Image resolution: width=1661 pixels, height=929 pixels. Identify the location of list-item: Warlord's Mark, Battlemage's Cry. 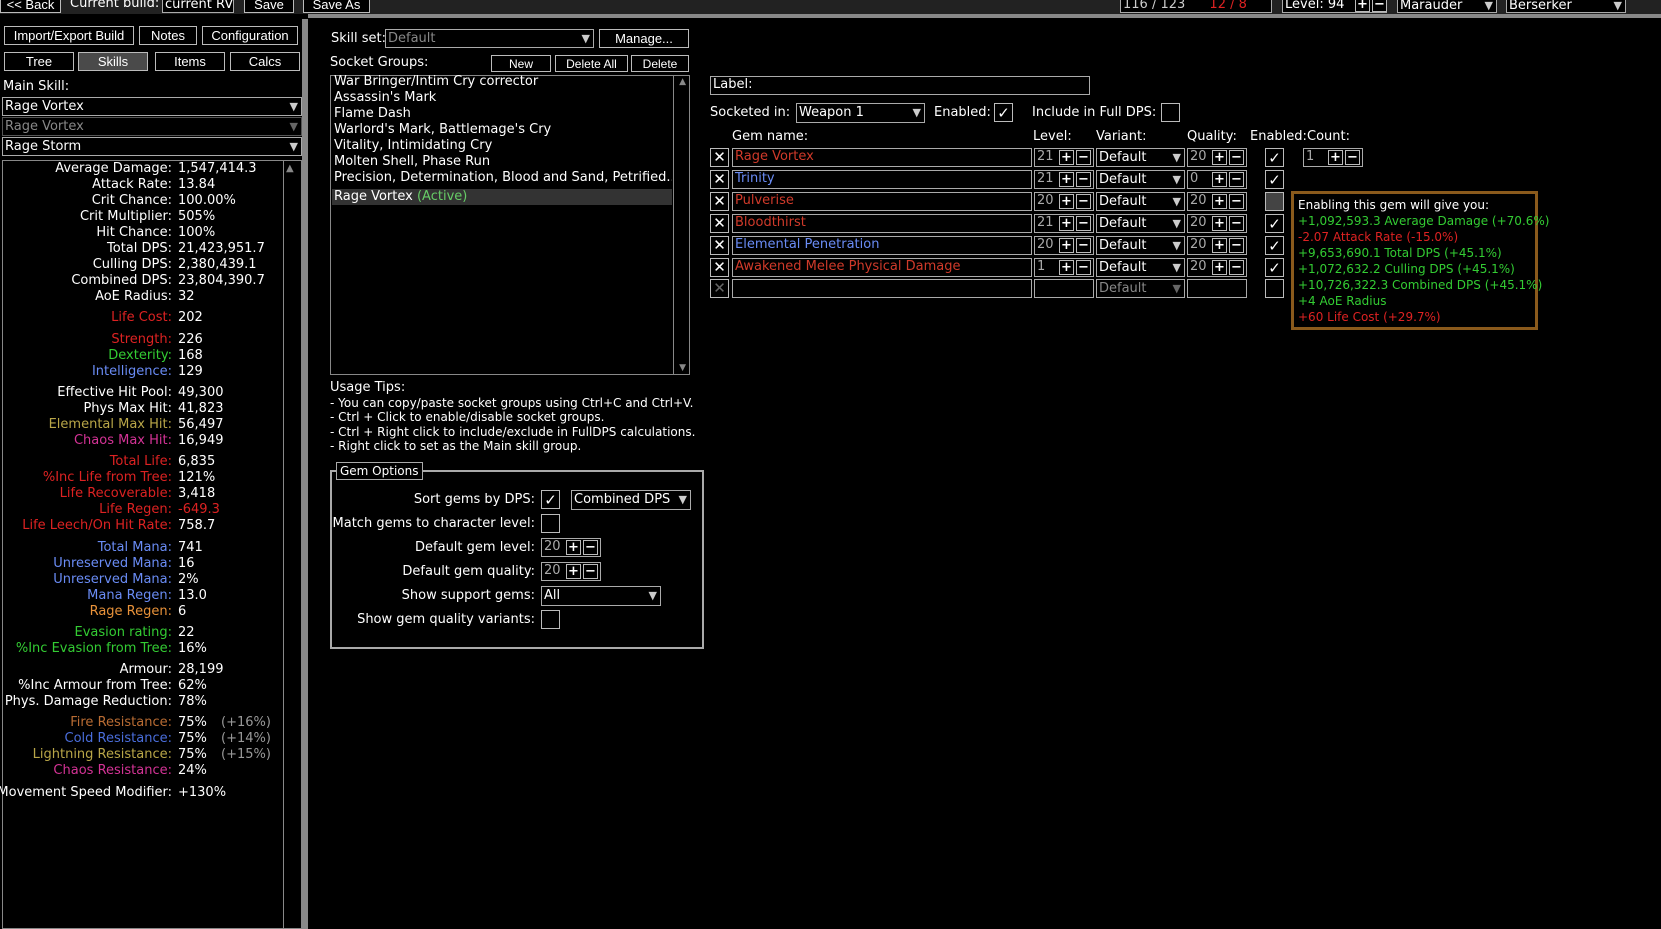
(503, 130).